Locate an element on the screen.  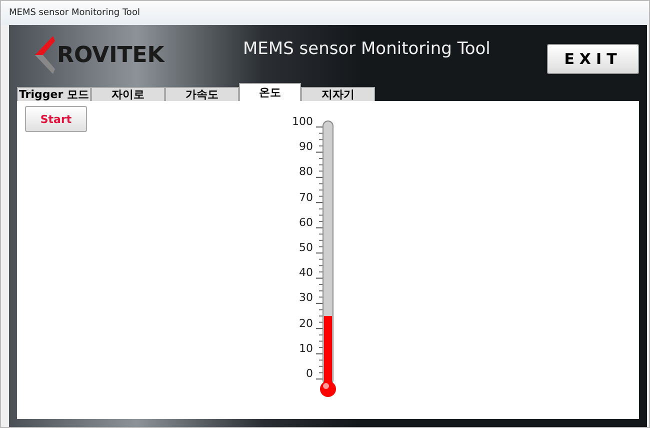
logo-text: ROVITEK is located at coordinates (110, 55).